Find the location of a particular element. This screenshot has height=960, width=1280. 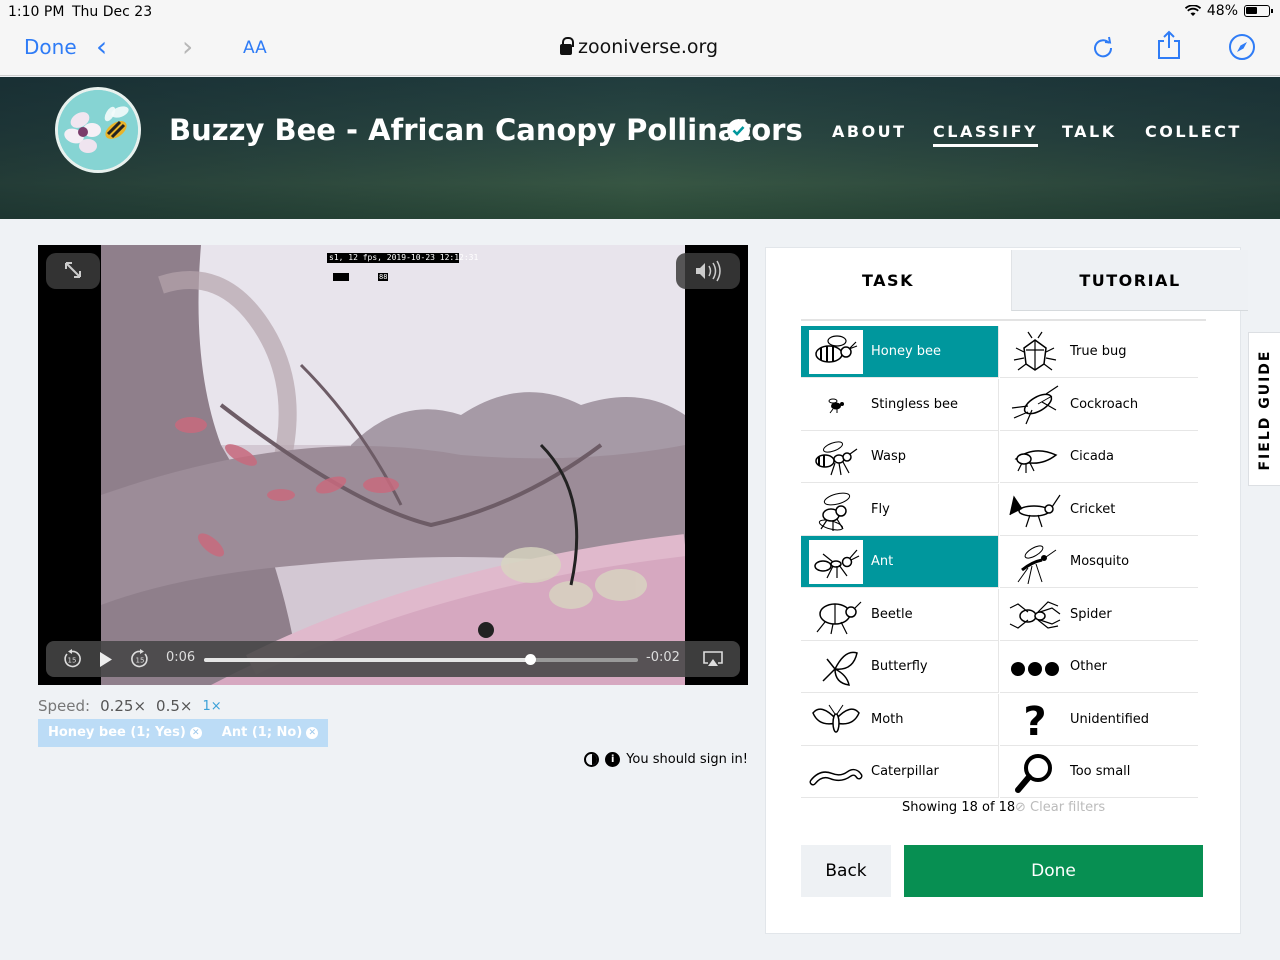

share-icon is located at coordinates (1169, 45).